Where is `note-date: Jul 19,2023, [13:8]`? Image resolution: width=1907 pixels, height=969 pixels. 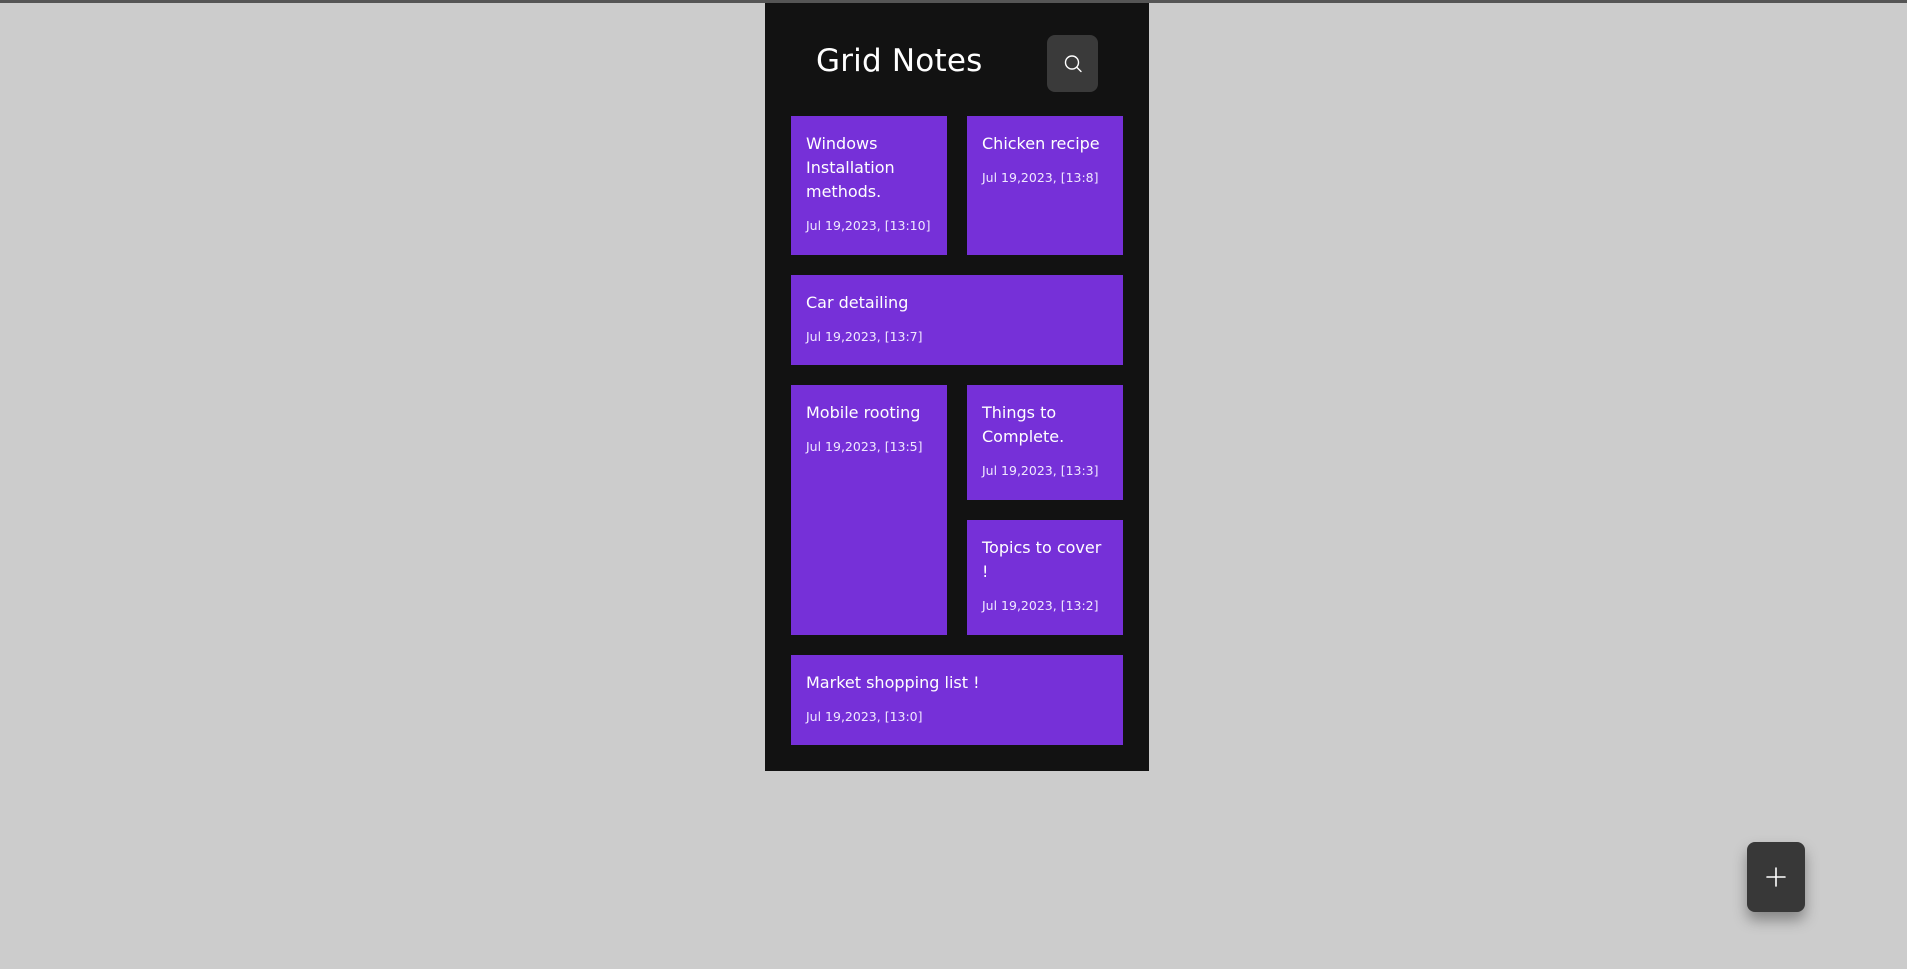 note-date: Jul 19,2023, [13:8] is located at coordinates (1040, 177).